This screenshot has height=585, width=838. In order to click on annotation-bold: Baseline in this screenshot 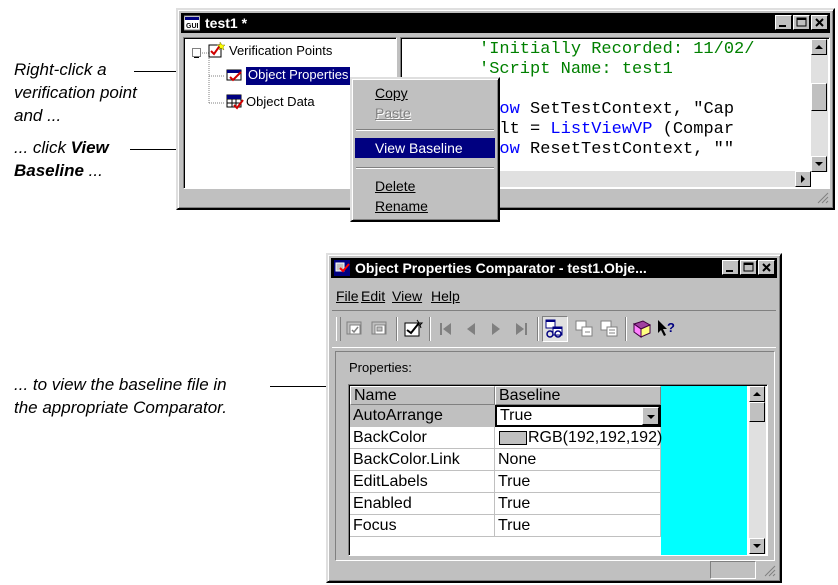, I will do `click(49, 170)`.